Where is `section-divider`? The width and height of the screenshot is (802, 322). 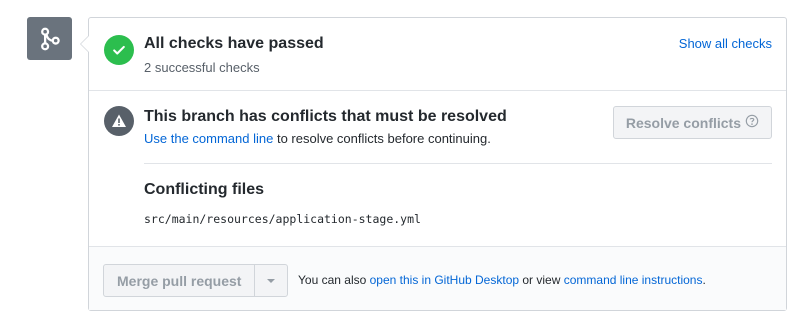
section-divider is located at coordinates (458, 163).